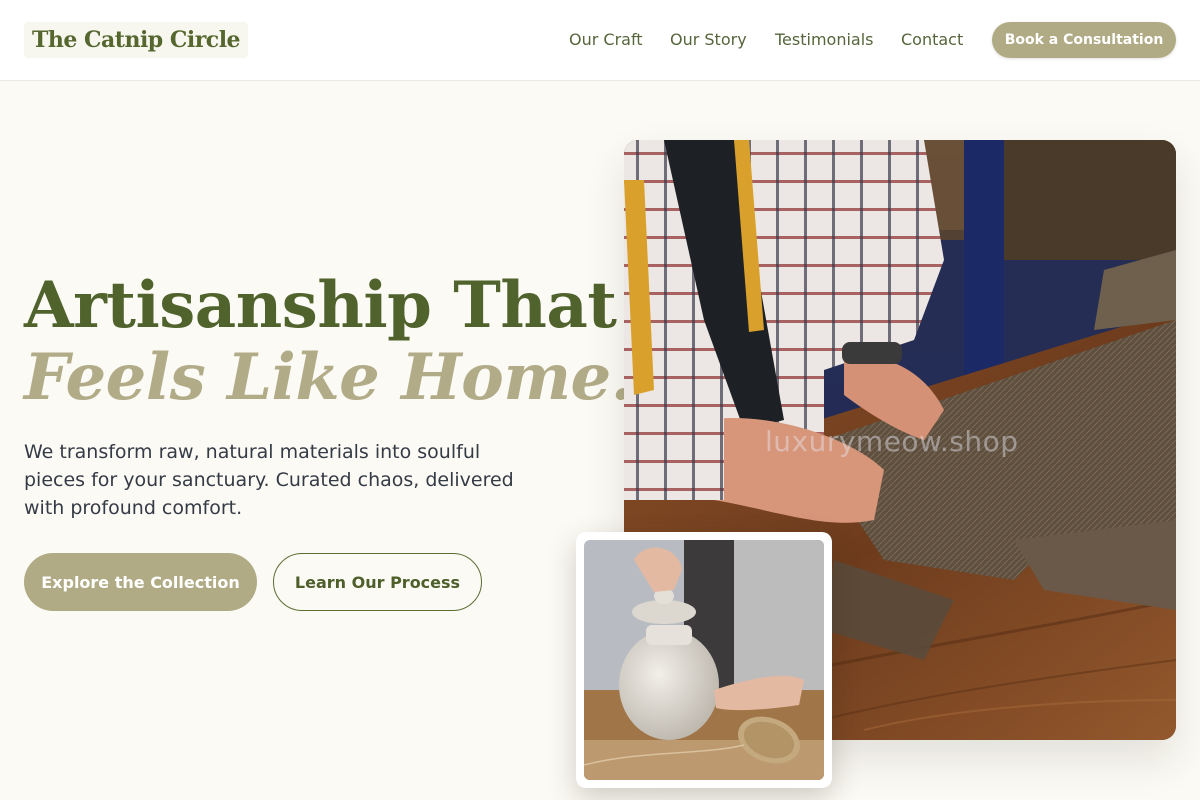 This screenshot has height=800, width=1200. What do you see at coordinates (892, 441) in the screenshot?
I see `photo-watermark: luxurymeow.shop` at bounding box center [892, 441].